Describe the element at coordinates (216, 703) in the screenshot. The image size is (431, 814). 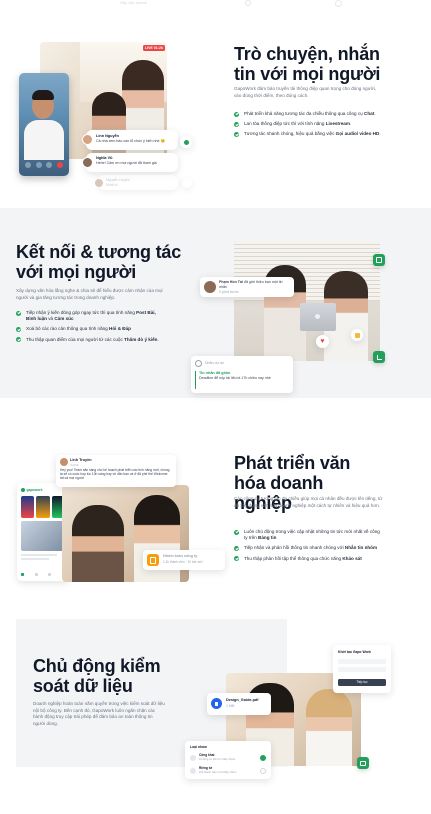
I see `file-icon` at that location.